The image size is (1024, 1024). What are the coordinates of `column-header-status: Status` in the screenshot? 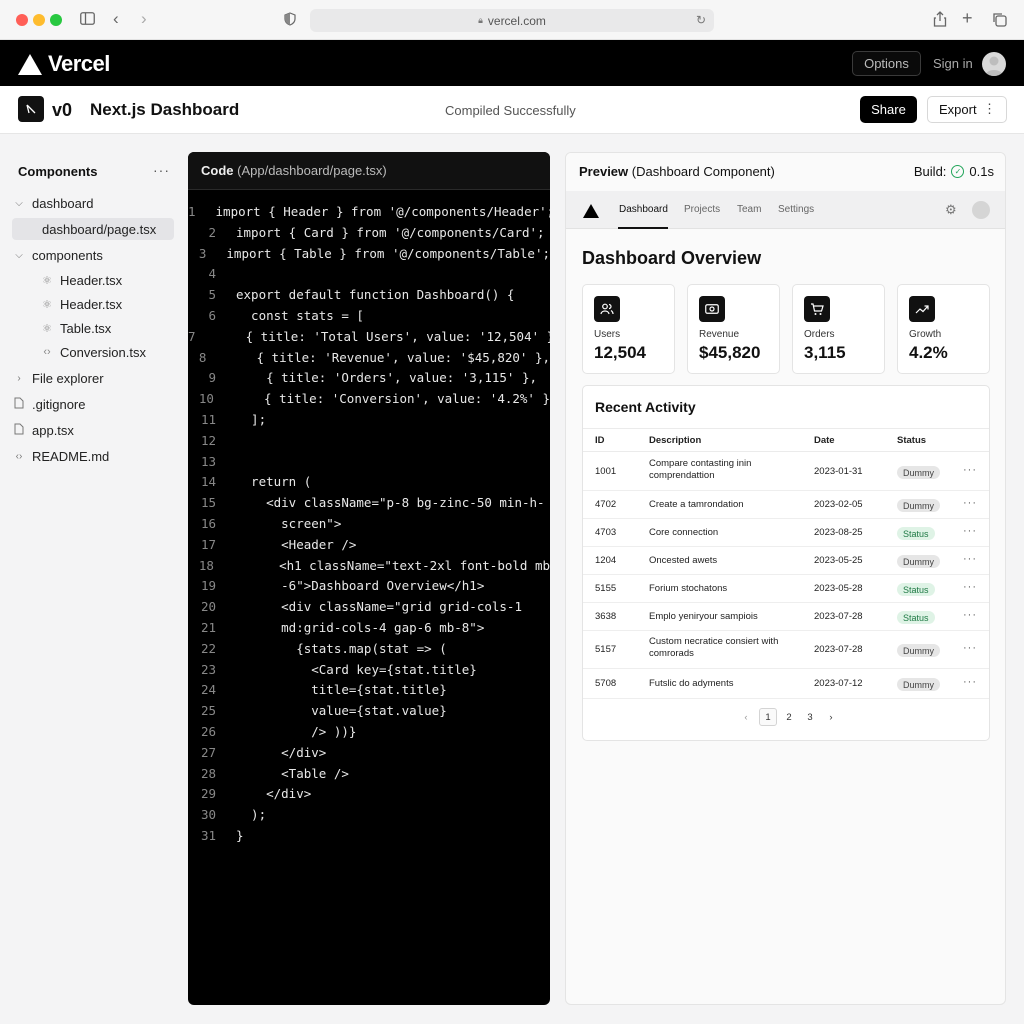 It's located at (911, 440).